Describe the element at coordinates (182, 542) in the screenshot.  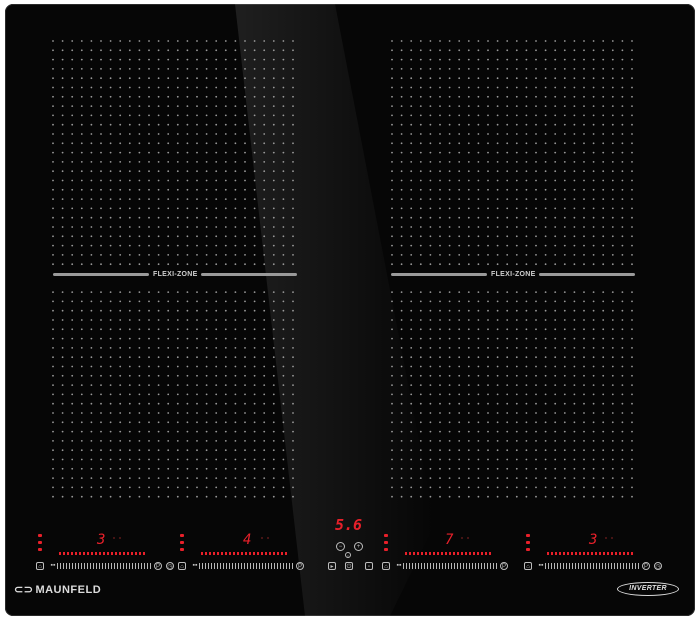
I see `zone-2-indicator-b` at that location.